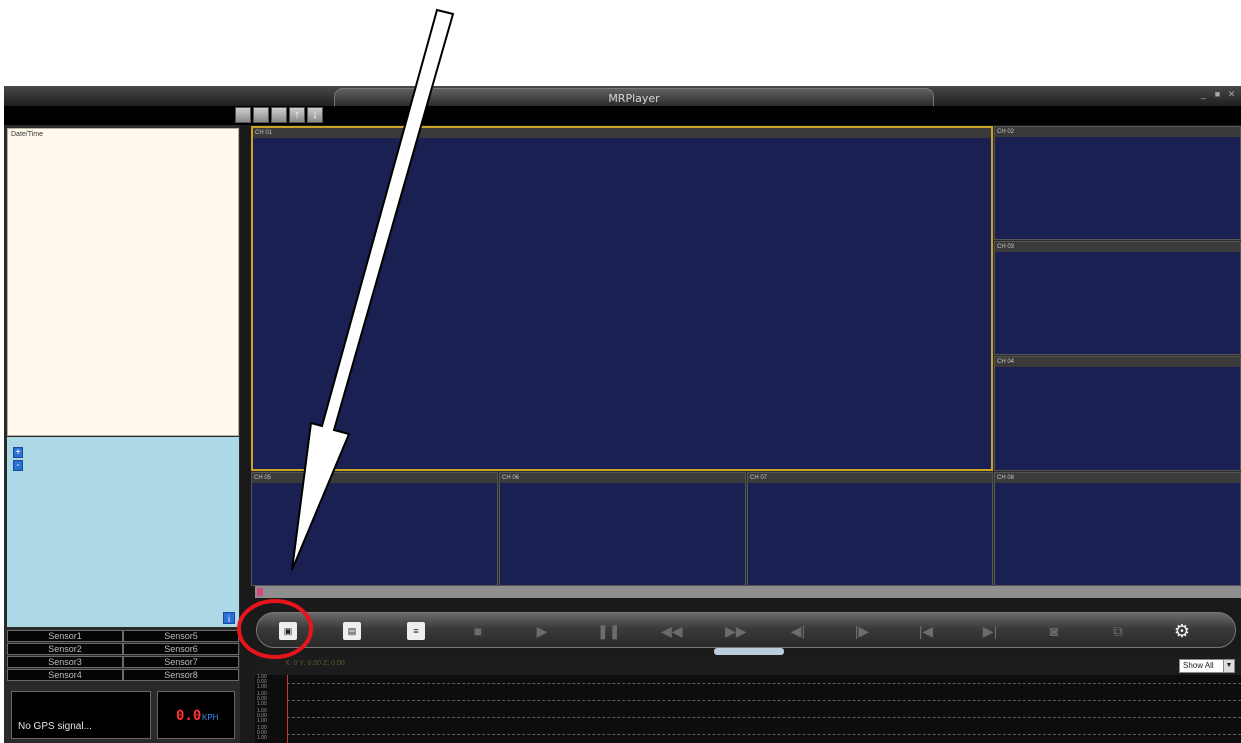 This screenshot has height=743, width=1241. Describe the element at coordinates (288, 631) in the screenshot. I see `open-file-icon: ▣` at that location.